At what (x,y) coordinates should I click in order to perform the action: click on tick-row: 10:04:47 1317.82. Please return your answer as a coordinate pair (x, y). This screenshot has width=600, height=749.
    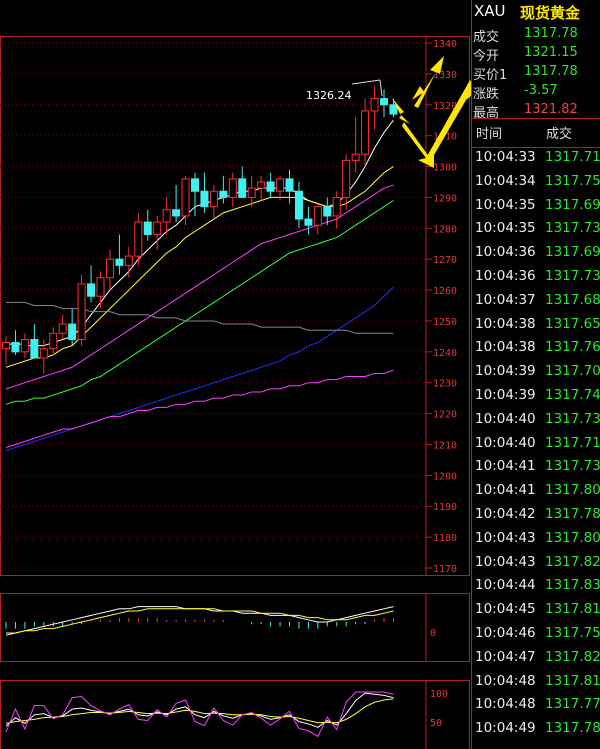
    Looking at the image, I should click on (536, 657).